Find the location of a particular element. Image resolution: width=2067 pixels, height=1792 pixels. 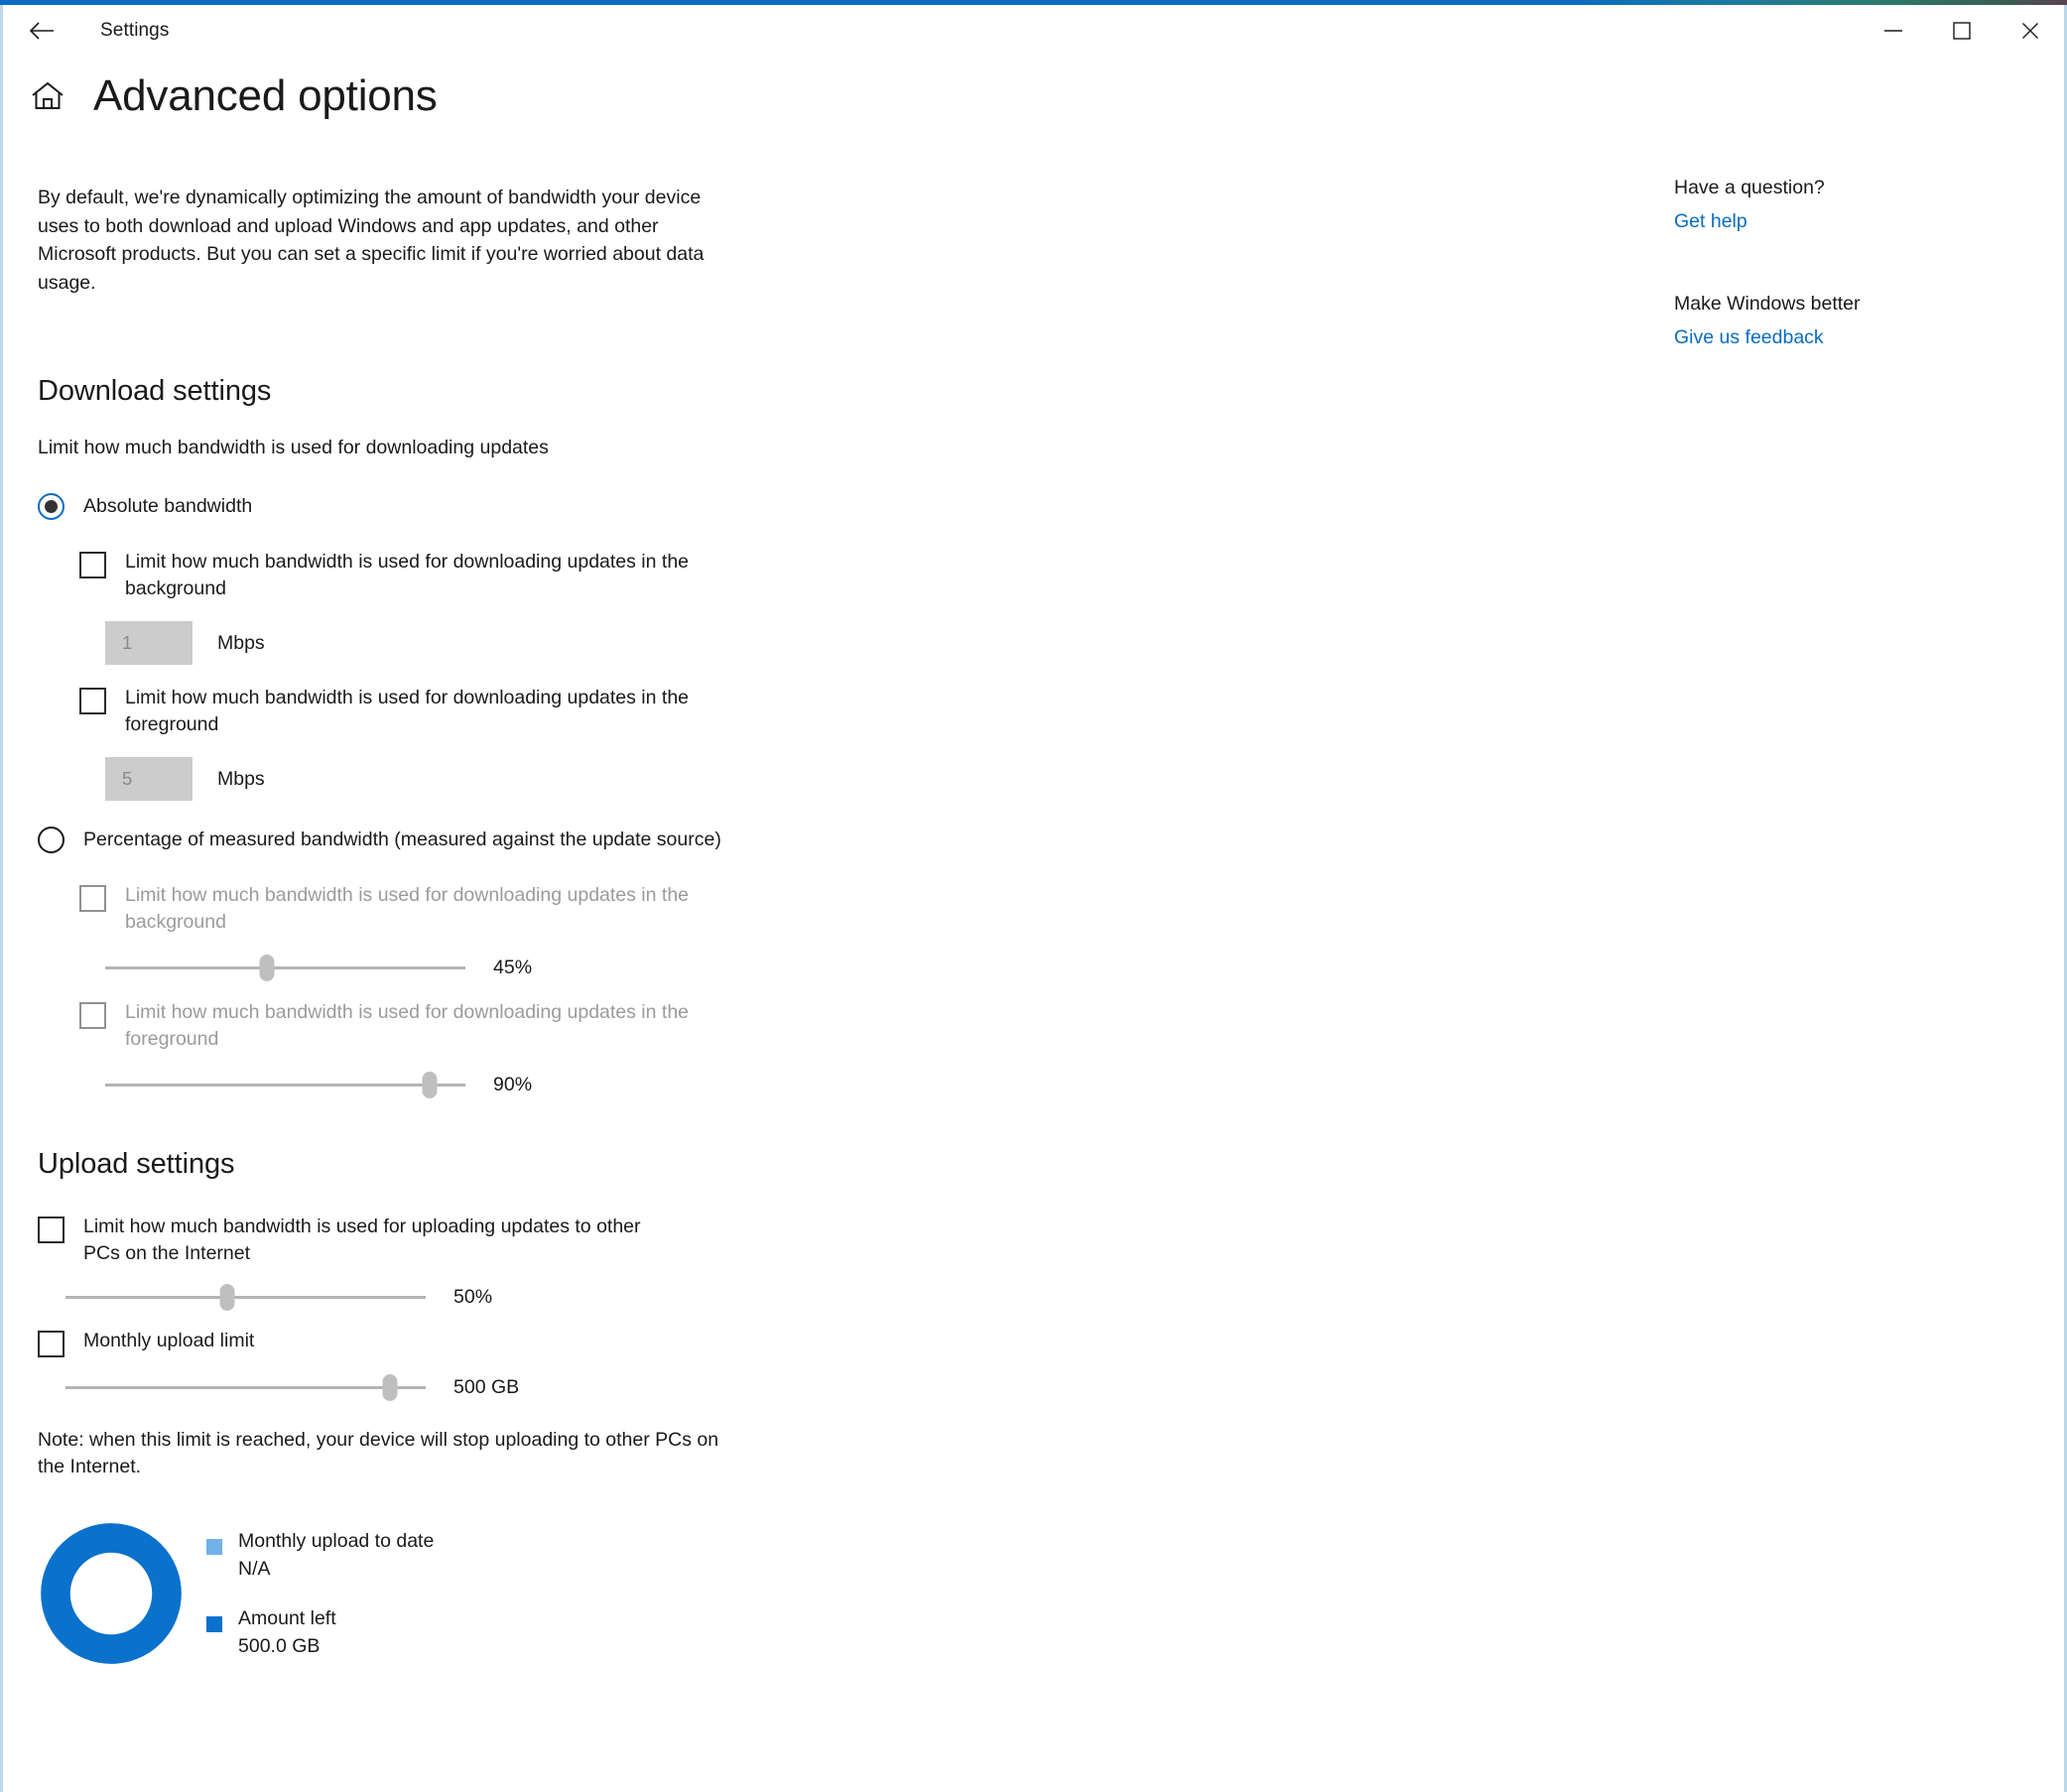

legend-item-monthly-upload-to-date: Monthly upload to date N/A is located at coordinates (320, 1555).